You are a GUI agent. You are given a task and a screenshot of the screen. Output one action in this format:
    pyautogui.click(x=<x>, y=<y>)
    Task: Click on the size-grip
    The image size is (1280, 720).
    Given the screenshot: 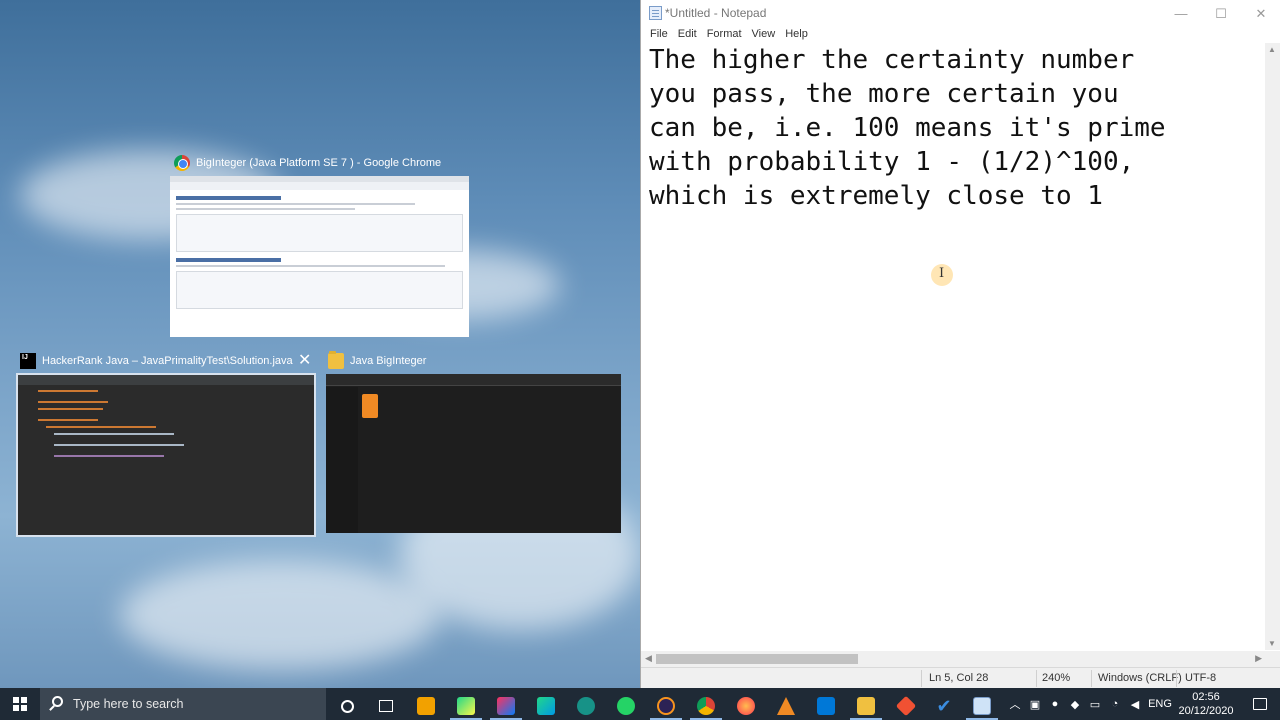 What is the action you would take?
    pyautogui.click(x=1272, y=659)
    